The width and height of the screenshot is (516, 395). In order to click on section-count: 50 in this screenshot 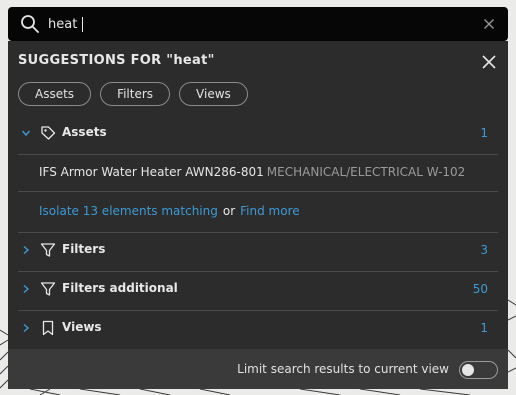, I will do `click(480, 289)`.